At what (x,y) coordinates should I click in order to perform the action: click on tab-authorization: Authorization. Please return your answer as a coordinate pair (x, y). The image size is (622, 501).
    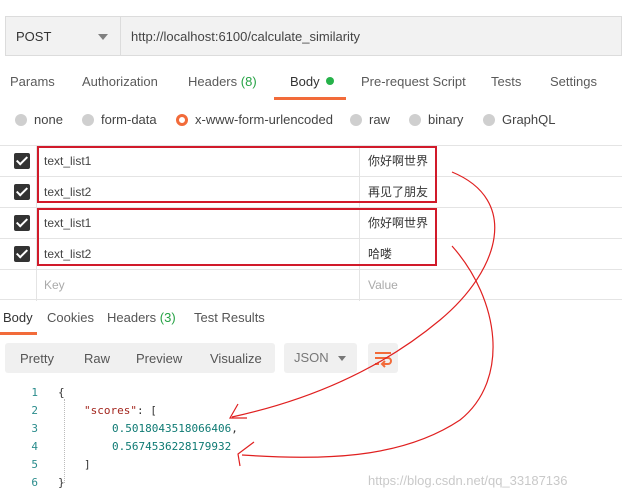
    Looking at the image, I should click on (120, 81).